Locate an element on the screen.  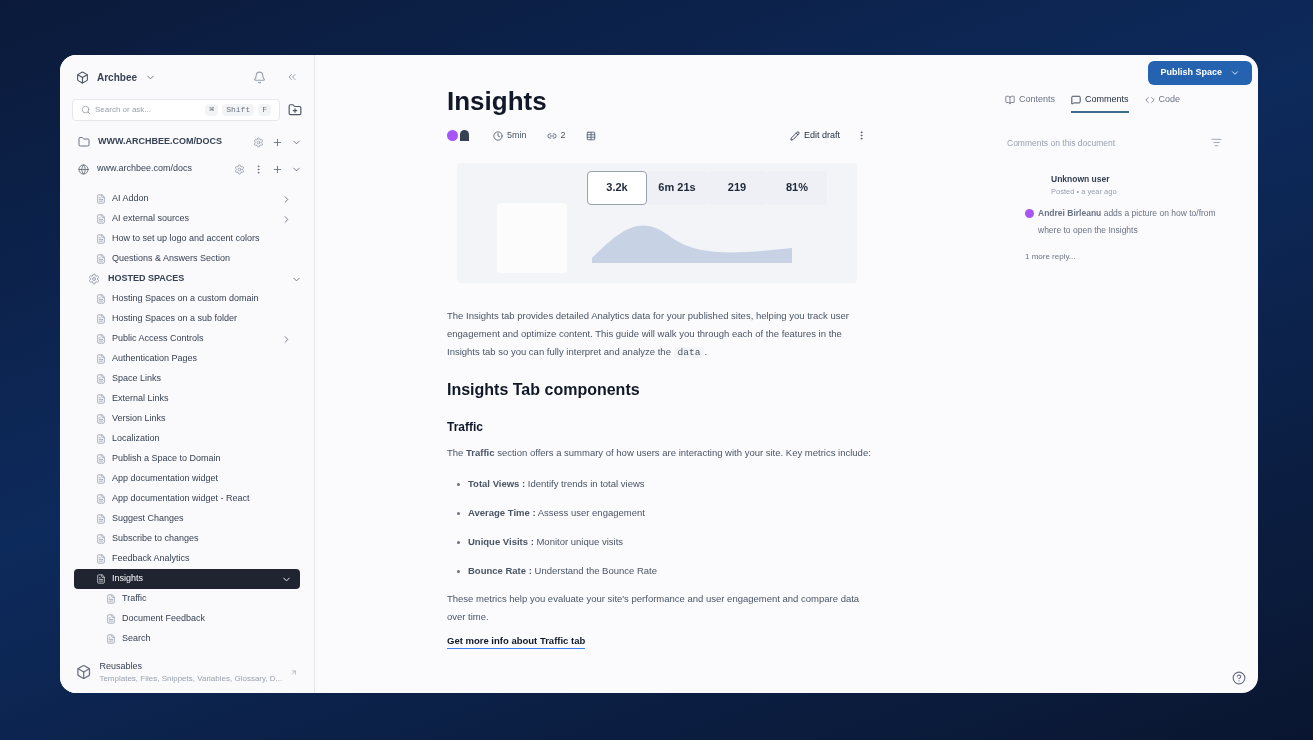
page-title: Insights is located at coordinates (497, 101).